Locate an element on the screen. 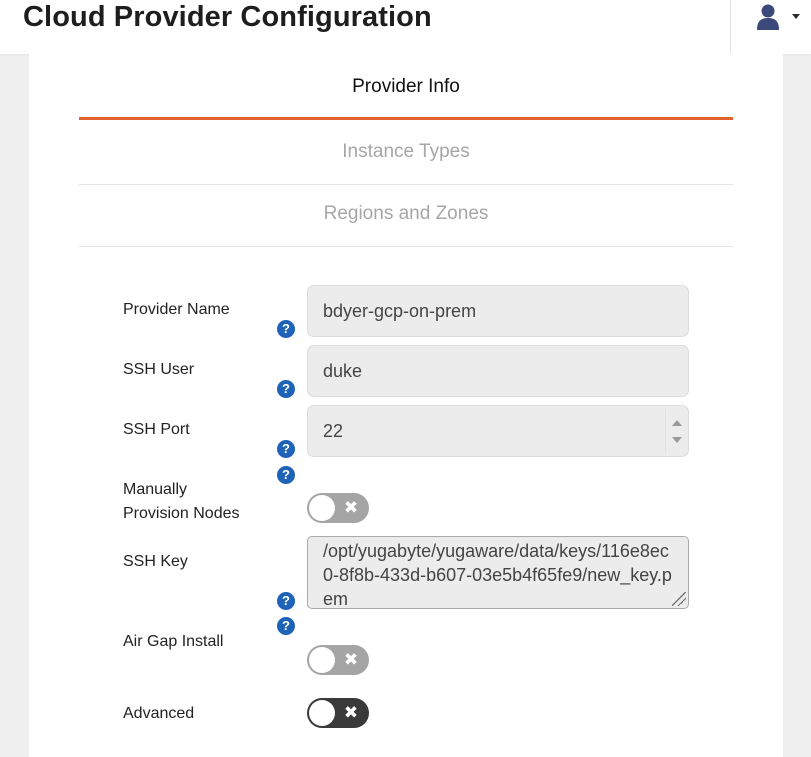  tab-regions-and-zones: Regions and Zones is located at coordinates (406, 216).